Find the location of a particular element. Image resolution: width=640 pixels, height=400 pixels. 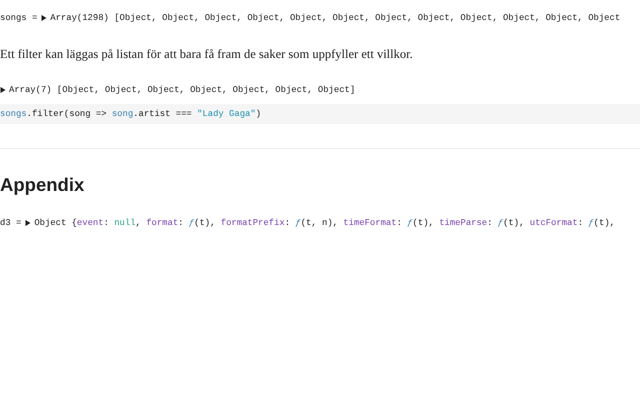

variable-name: d3 = is located at coordinates (11, 223).